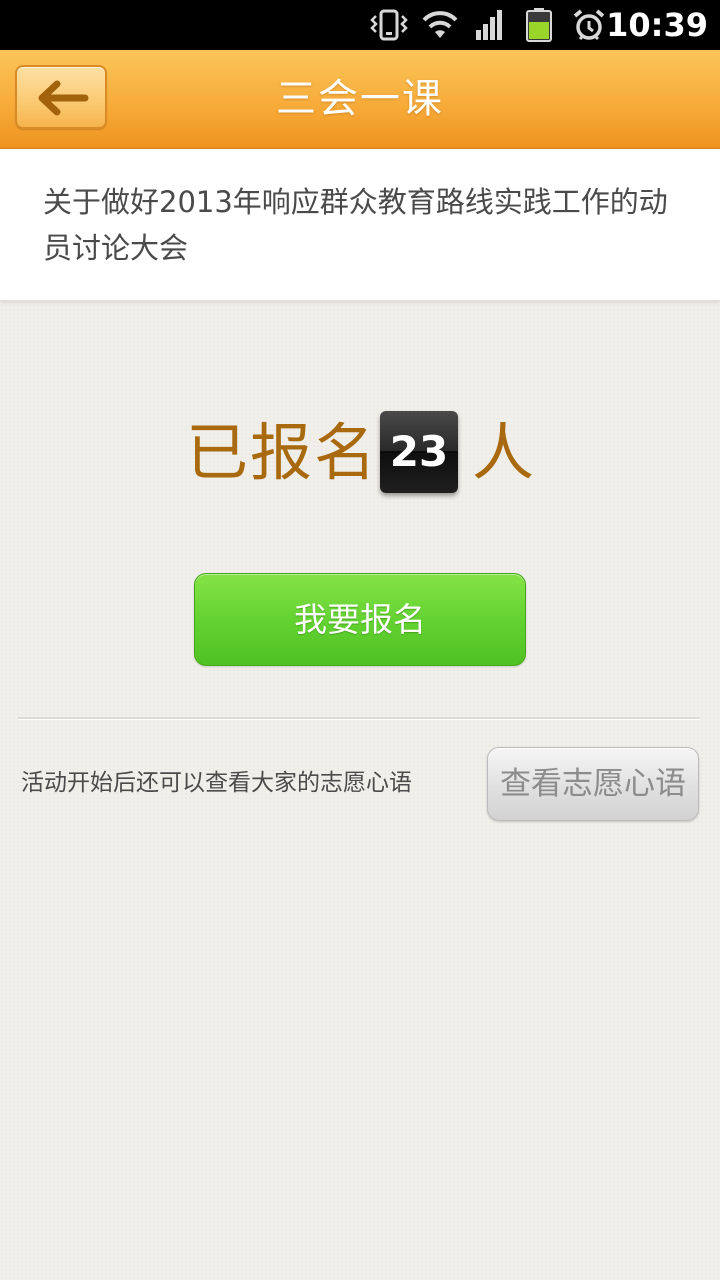  What do you see at coordinates (589, 25) in the screenshot?
I see `alarm-icon` at bounding box center [589, 25].